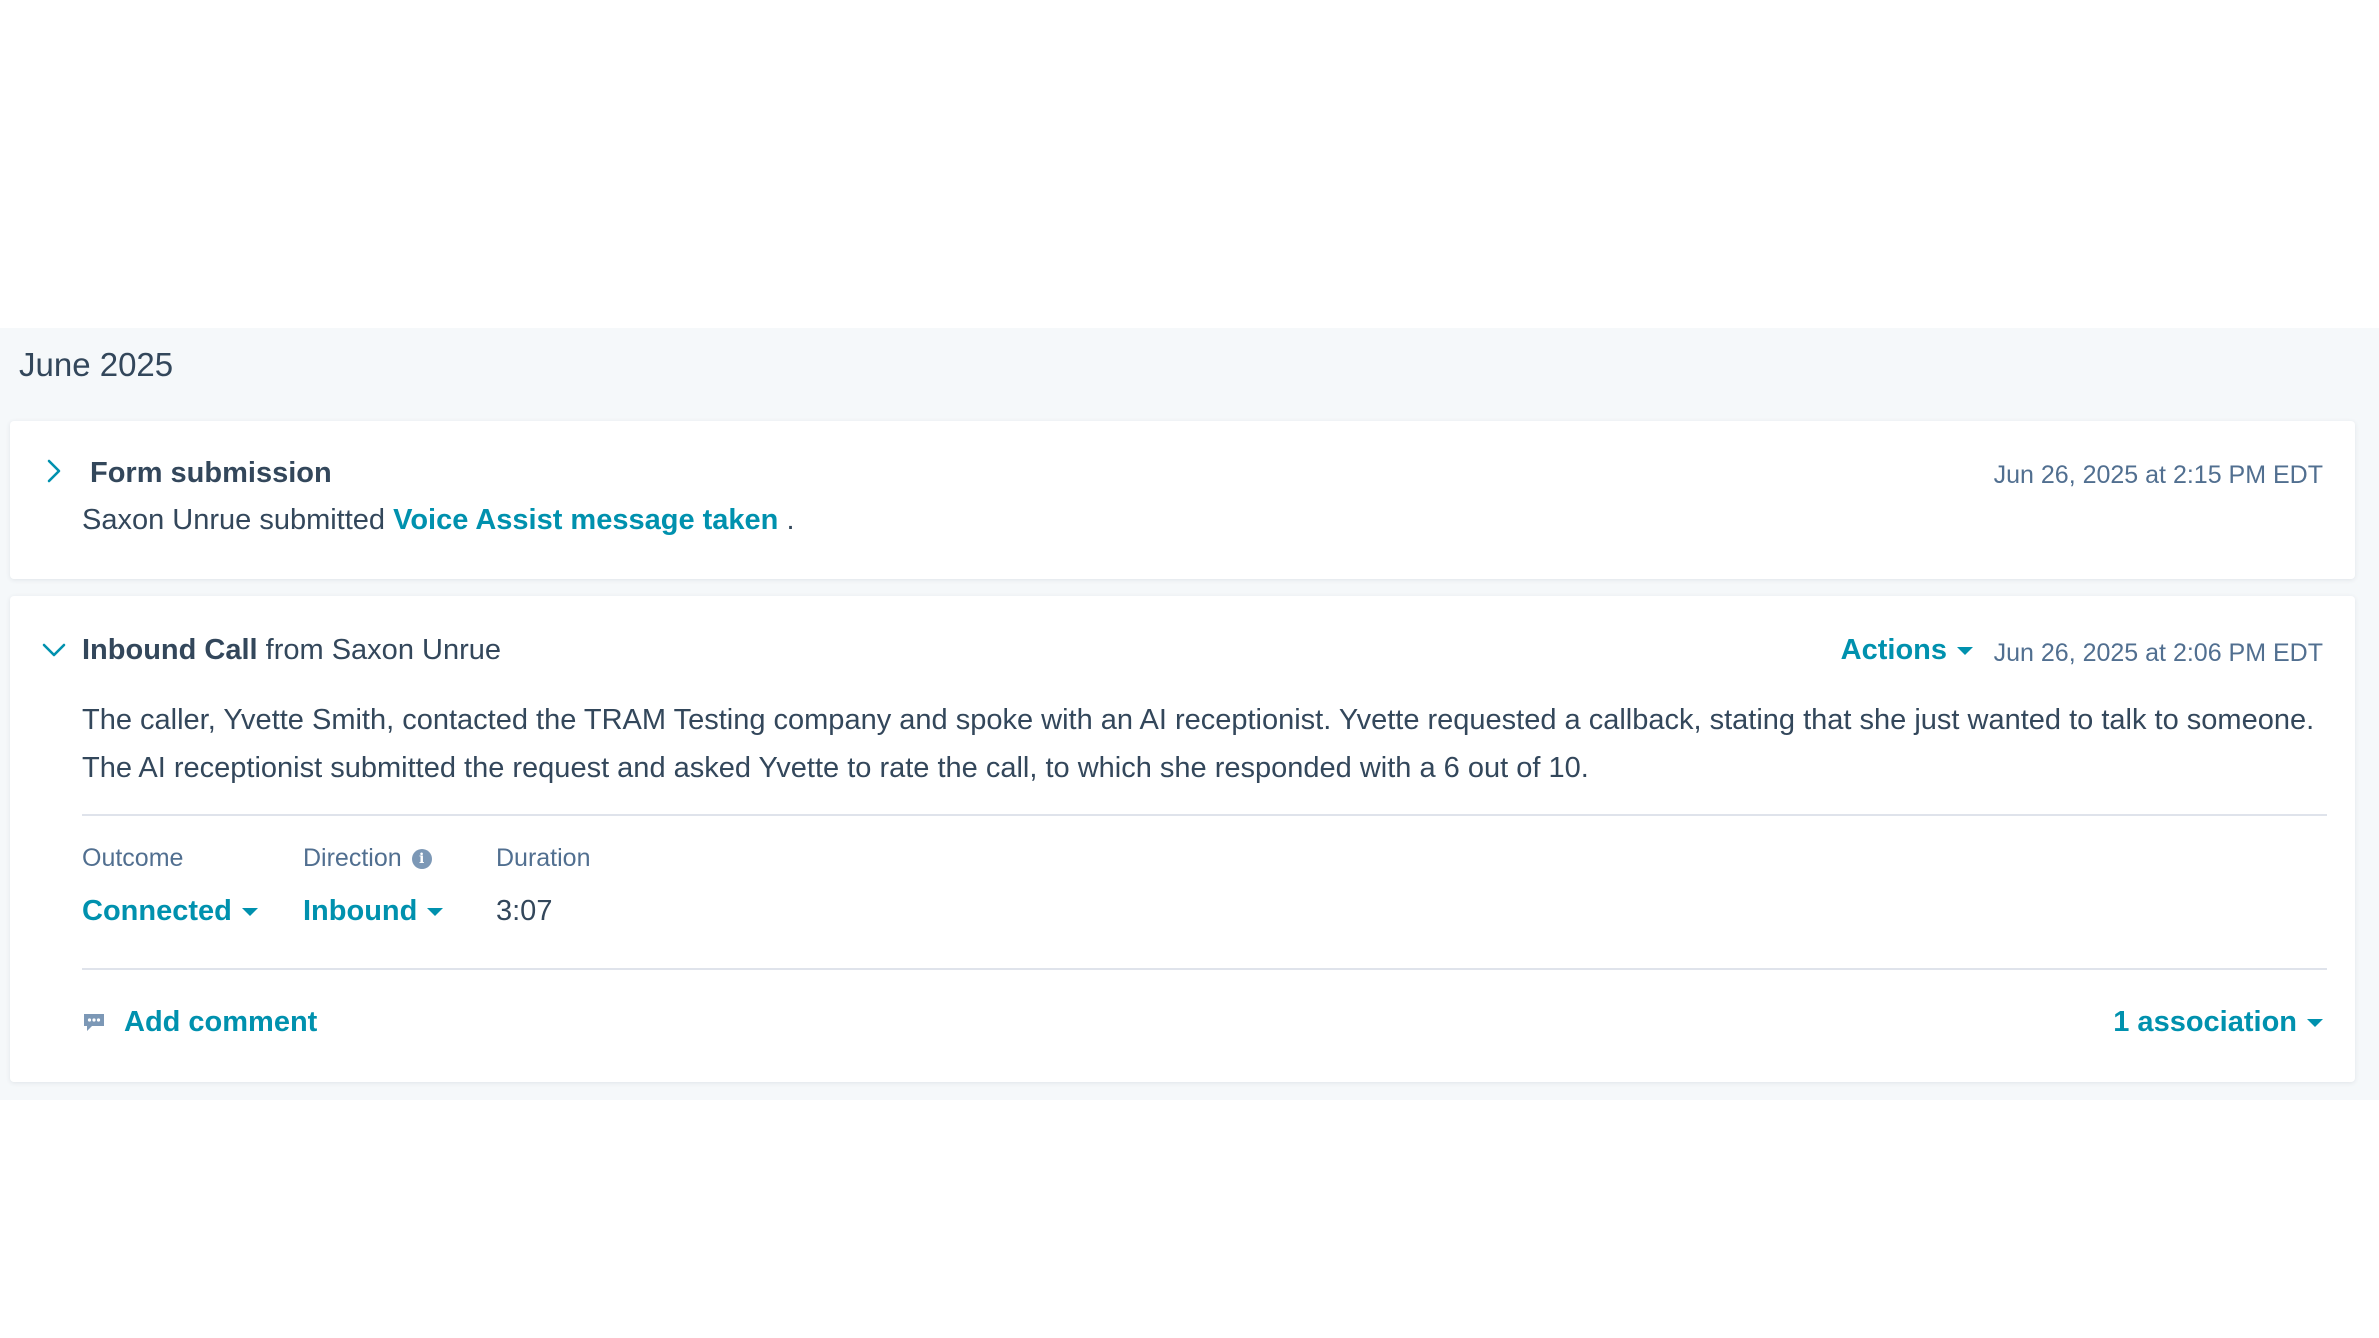 The height and width of the screenshot is (1338, 2379). Describe the element at coordinates (2158, 653) in the screenshot. I see `inbound-call-timestamp: Jun 26, 2025 at 2:06 PM EDT` at that location.